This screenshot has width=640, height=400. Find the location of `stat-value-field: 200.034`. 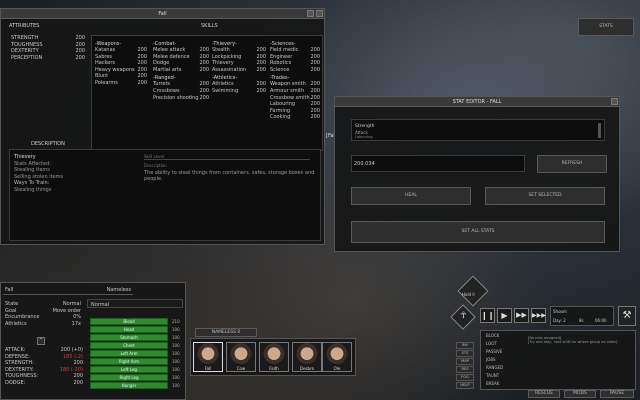

stat-value-field: 200.034 is located at coordinates (438, 163).